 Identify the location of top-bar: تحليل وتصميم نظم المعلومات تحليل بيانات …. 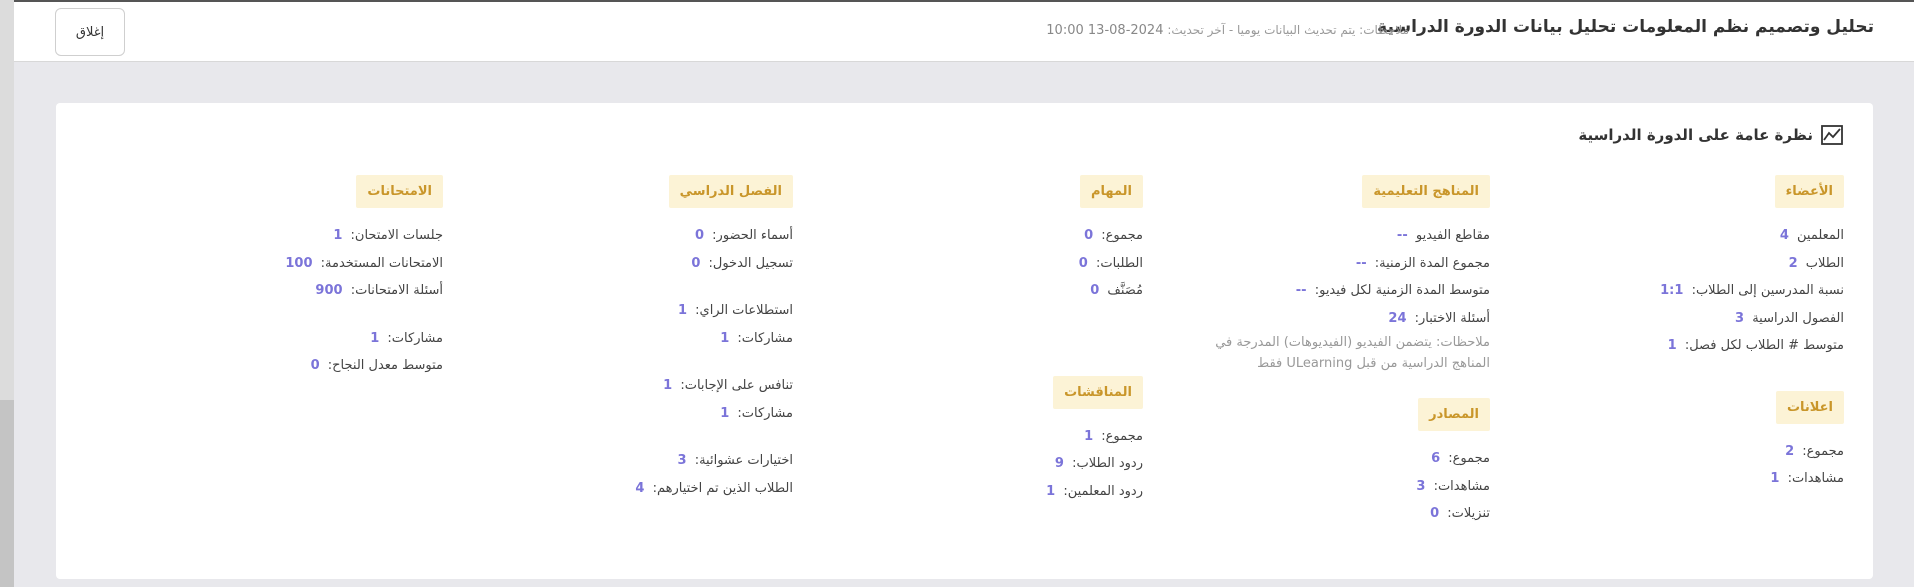
(964, 31).